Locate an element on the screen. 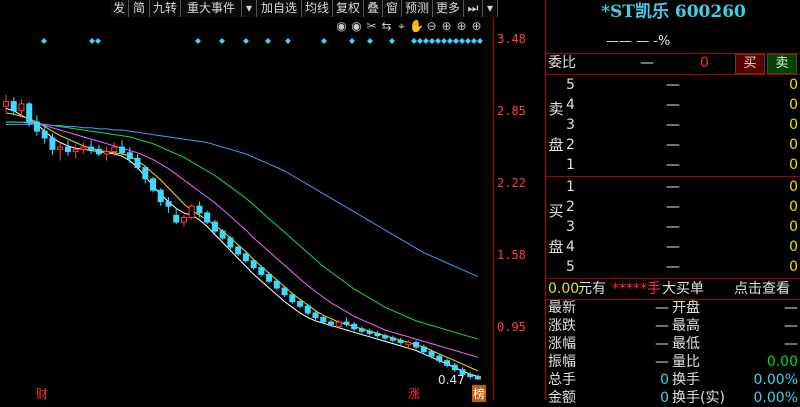 The height and width of the screenshot is (407, 800). stat-label: 总手 is located at coordinates (562, 380).